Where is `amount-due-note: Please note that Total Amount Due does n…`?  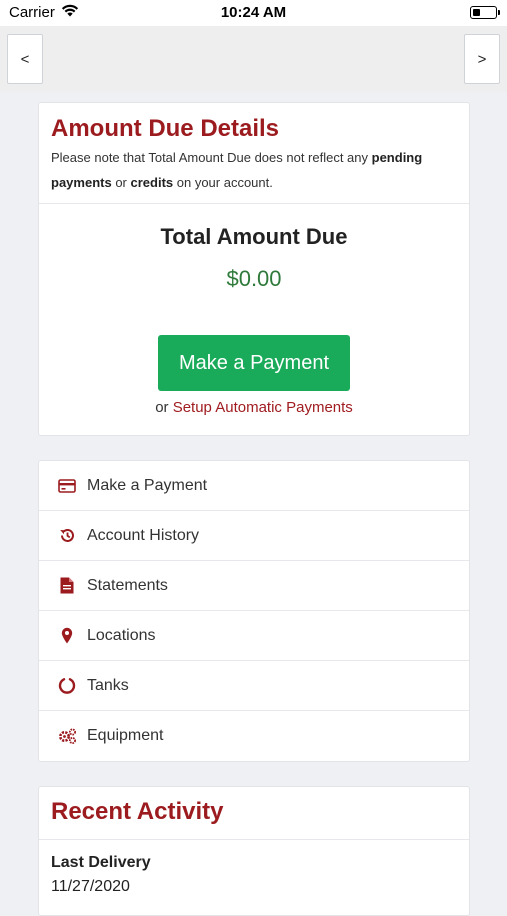 amount-due-note: Please note that Total Amount Due does n… is located at coordinates (237, 170).